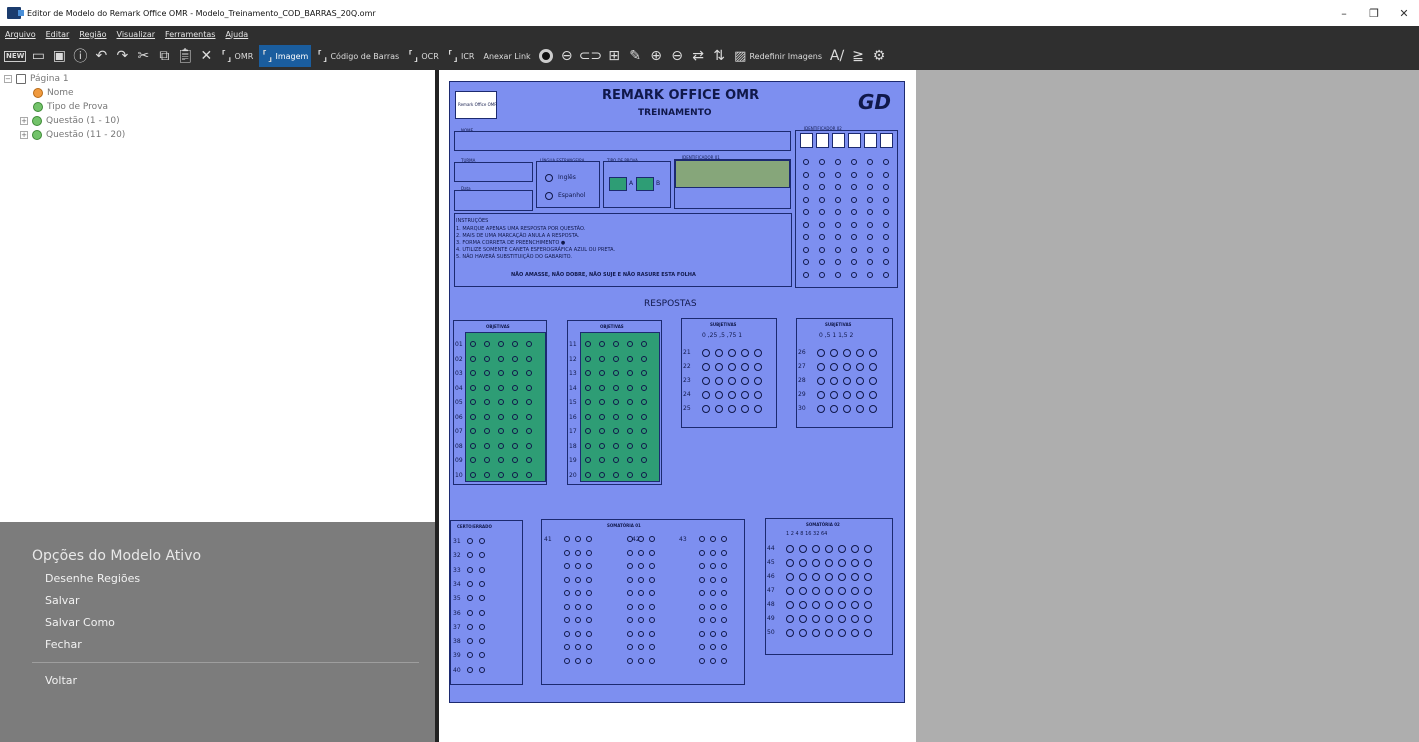  Describe the element at coordinates (190, 34) in the screenshot. I see `menu-ferramentas: Ferramentas` at that location.